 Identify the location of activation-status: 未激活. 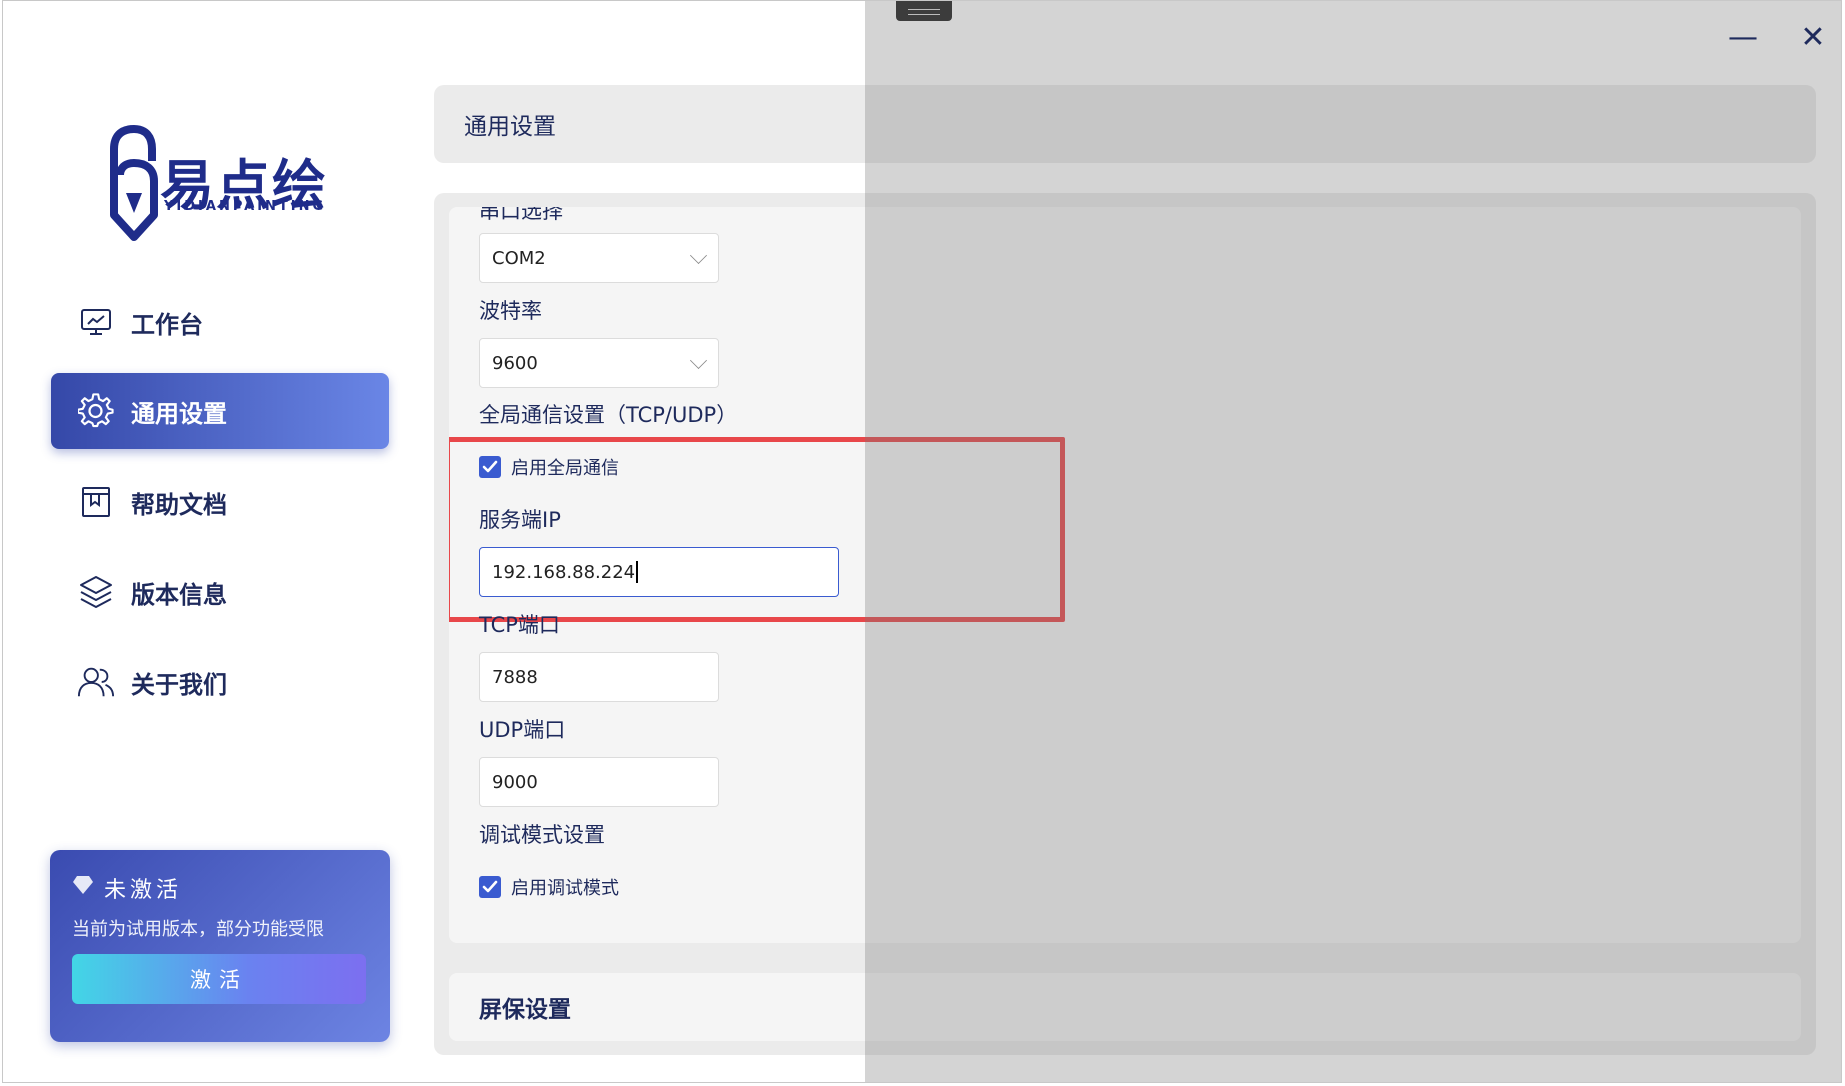
(127, 888).